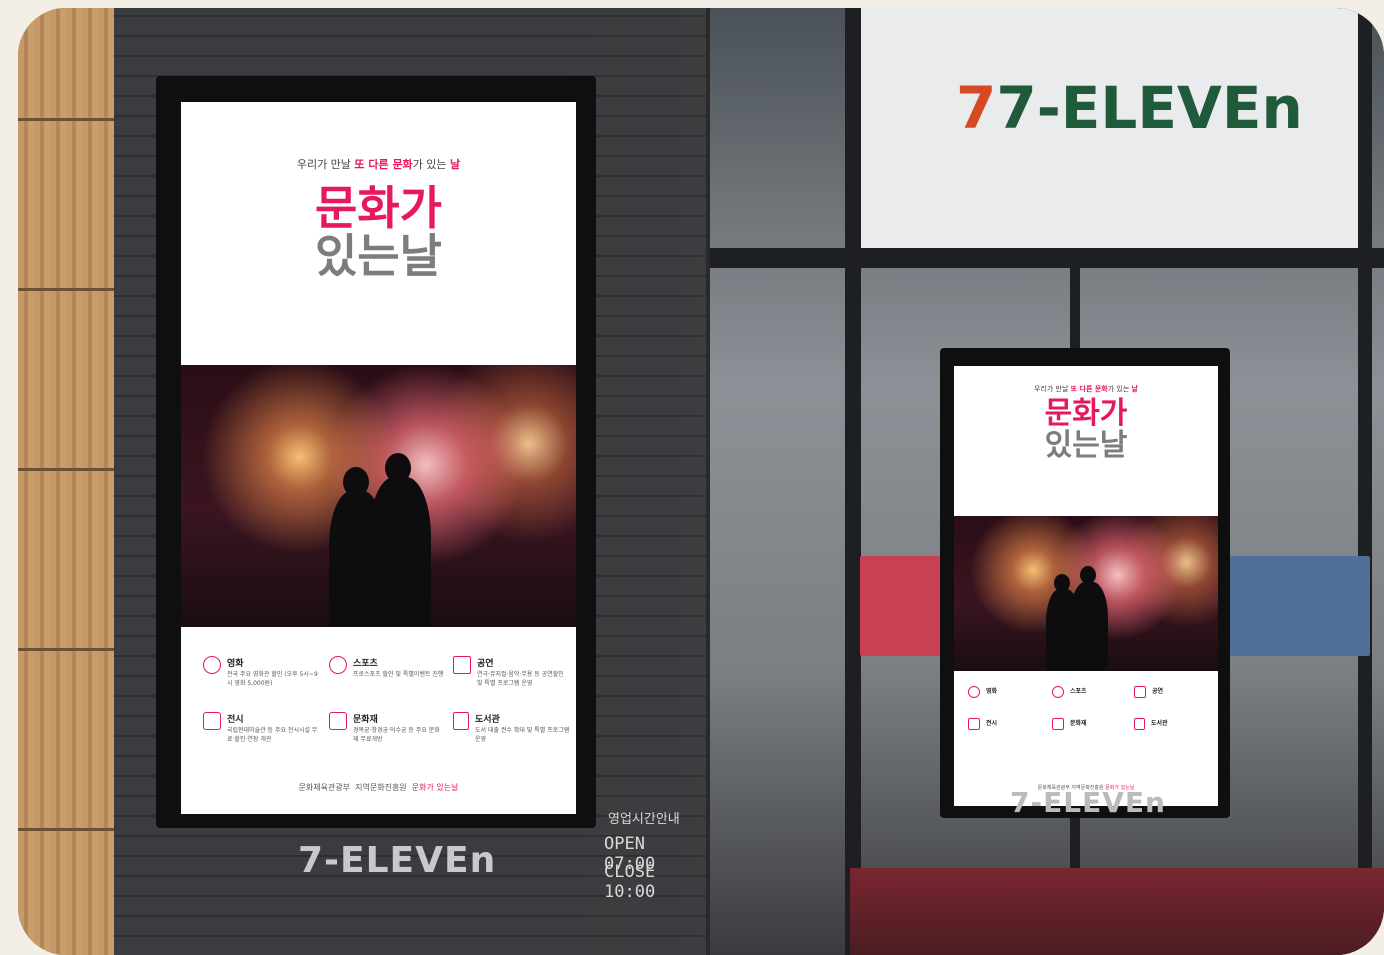 The width and height of the screenshot is (1384, 955). What do you see at coordinates (1090, 692) in the screenshot?
I see `service-item: 스포츠` at bounding box center [1090, 692].